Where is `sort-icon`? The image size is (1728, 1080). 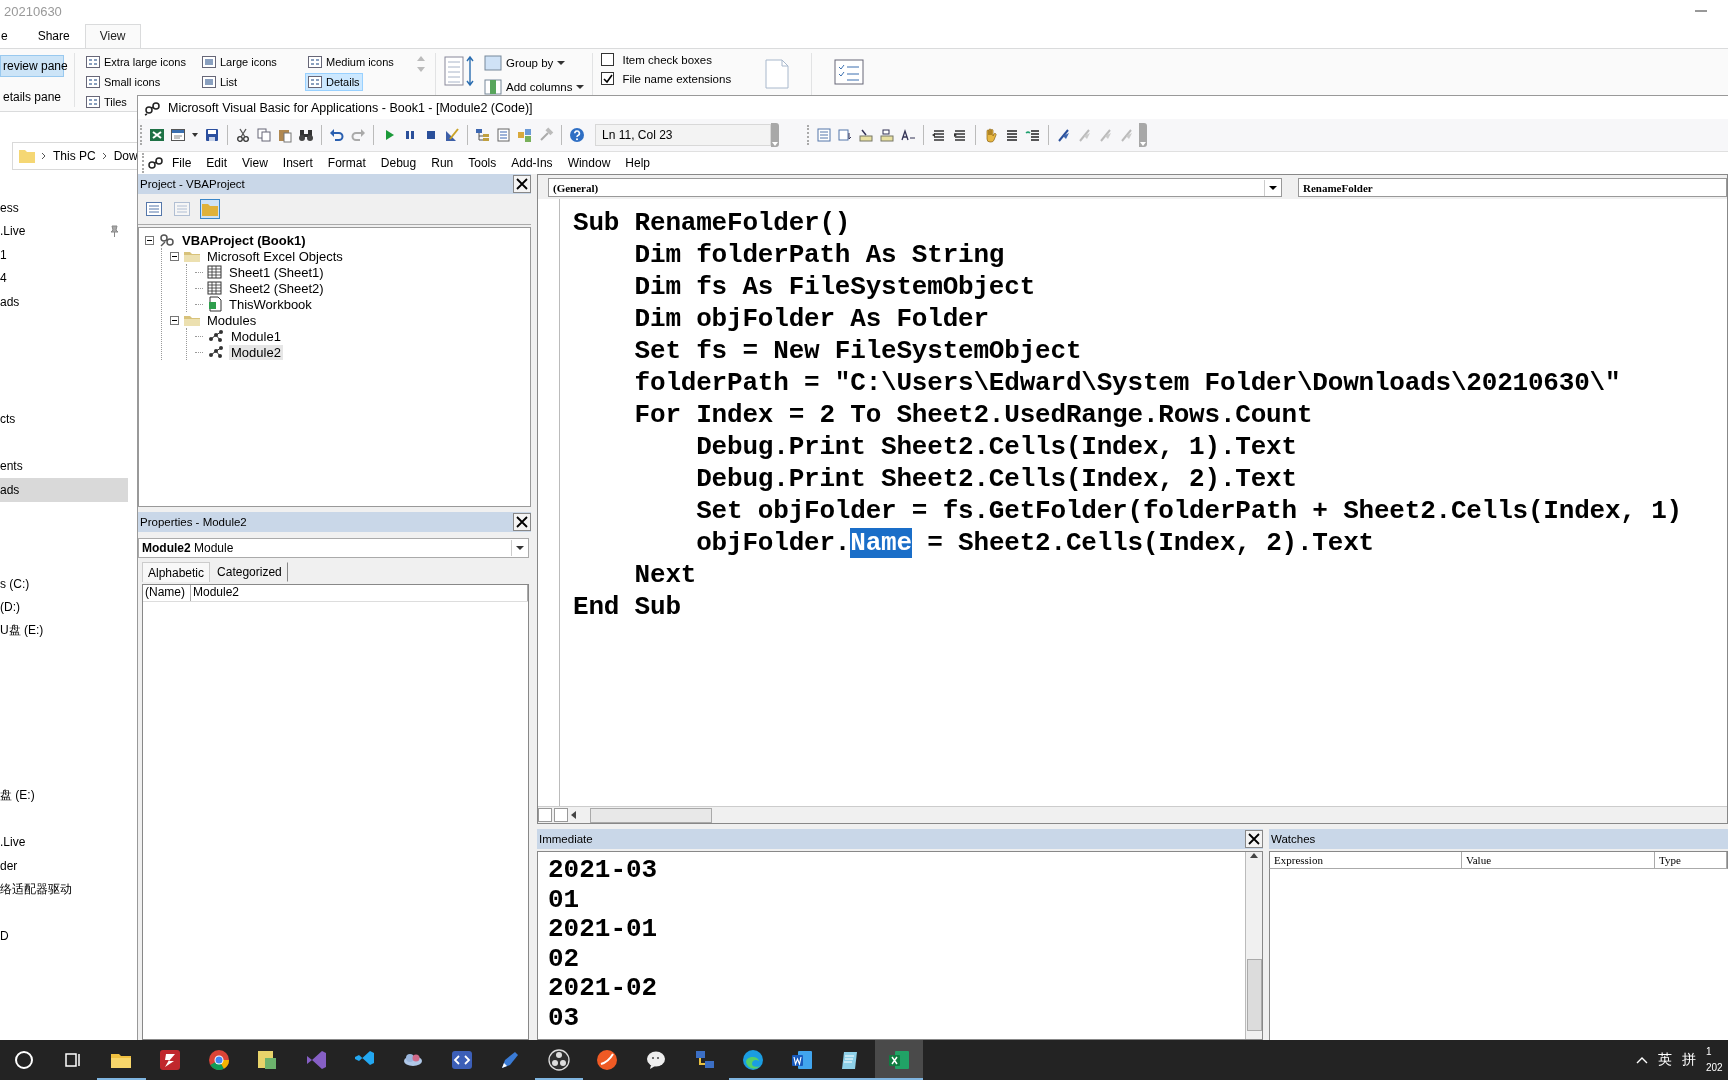 sort-icon is located at coordinates (460, 71).